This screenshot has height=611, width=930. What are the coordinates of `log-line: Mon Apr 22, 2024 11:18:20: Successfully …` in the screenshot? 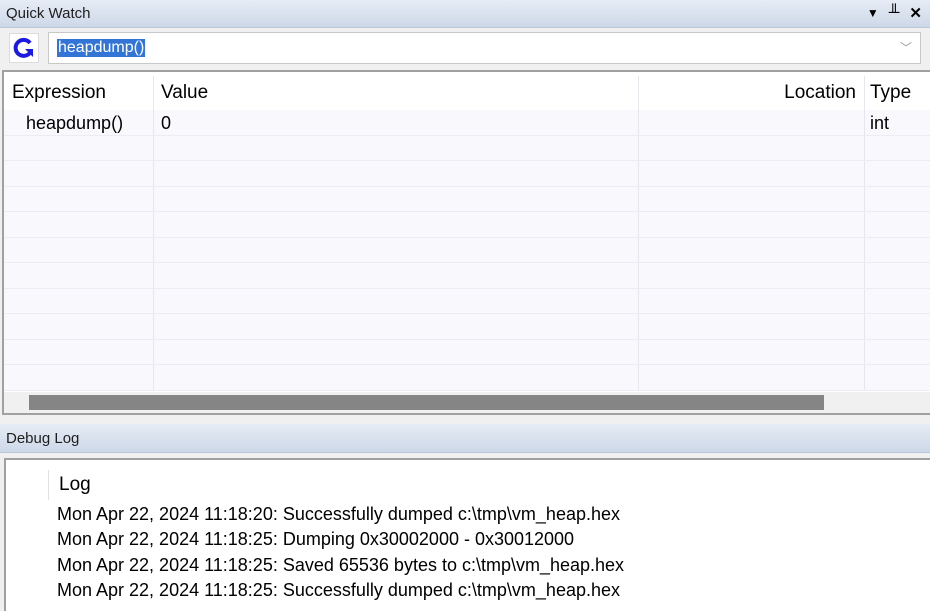 It's located at (339, 514).